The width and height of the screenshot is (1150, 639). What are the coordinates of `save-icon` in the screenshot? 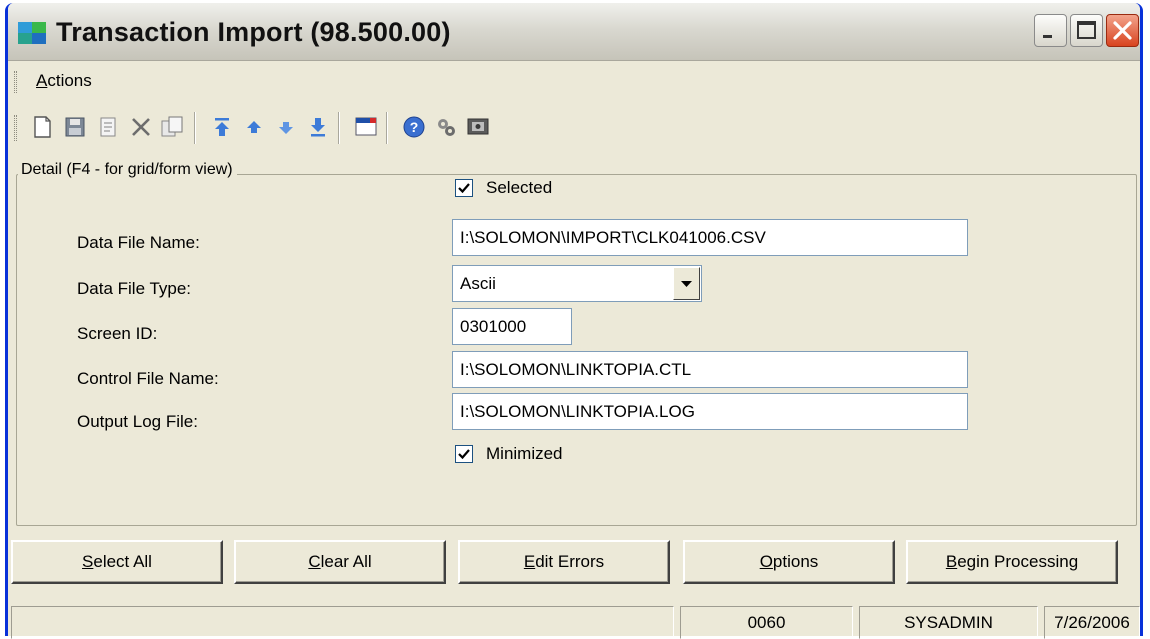 It's located at (75, 127).